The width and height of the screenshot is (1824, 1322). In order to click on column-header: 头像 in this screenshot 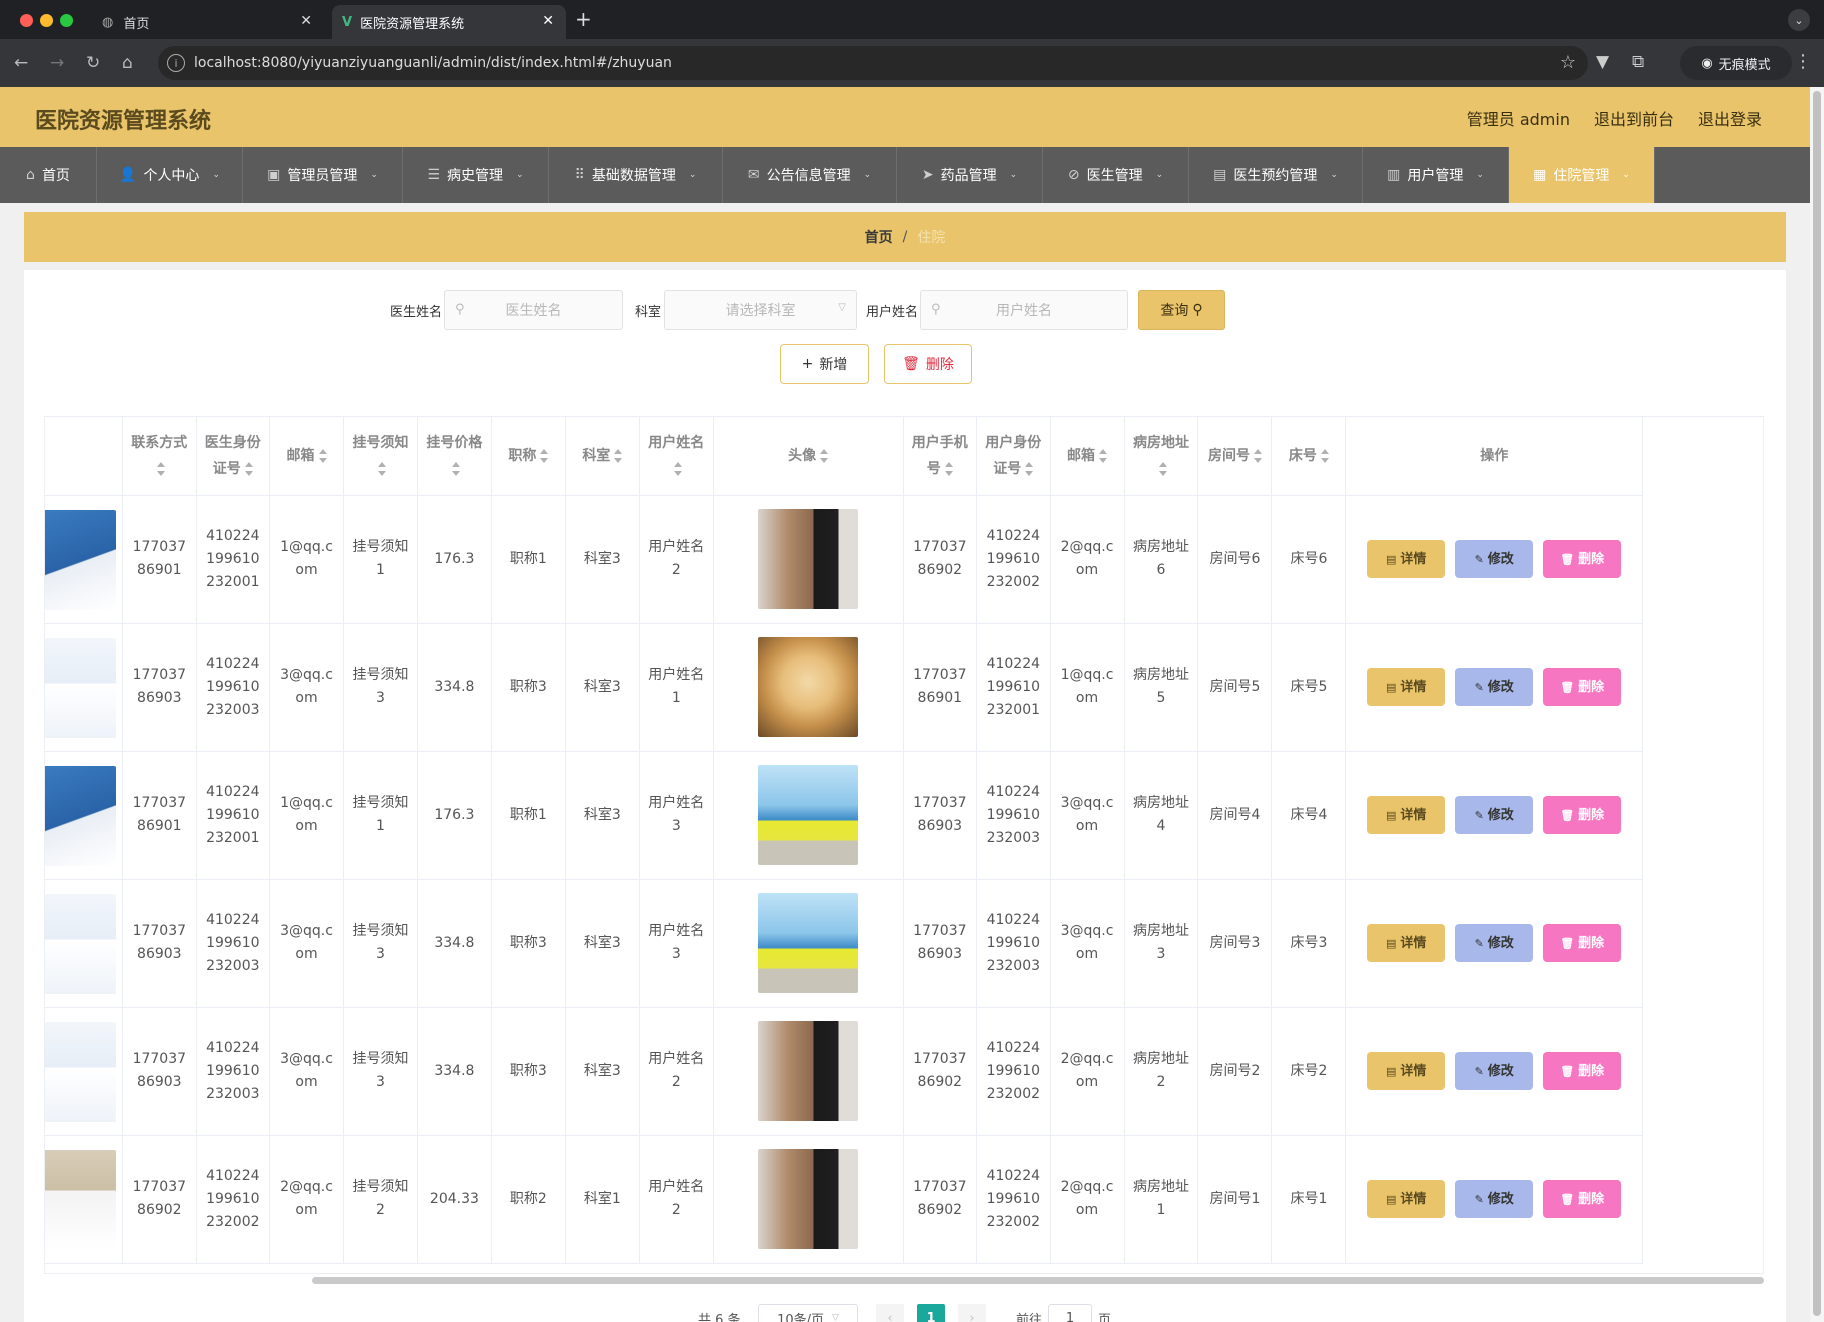, I will do `click(808, 456)`.